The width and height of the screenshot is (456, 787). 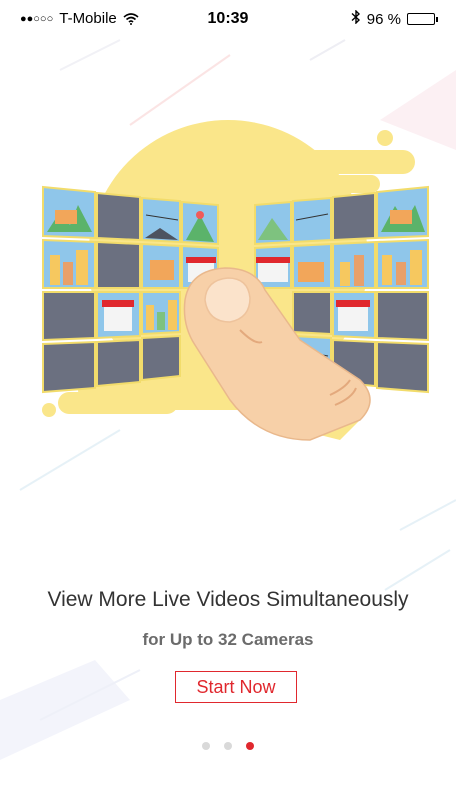 I want to click on onboarding-subheadline: for Up to 32 Cameras, so click(x=228, y=639).